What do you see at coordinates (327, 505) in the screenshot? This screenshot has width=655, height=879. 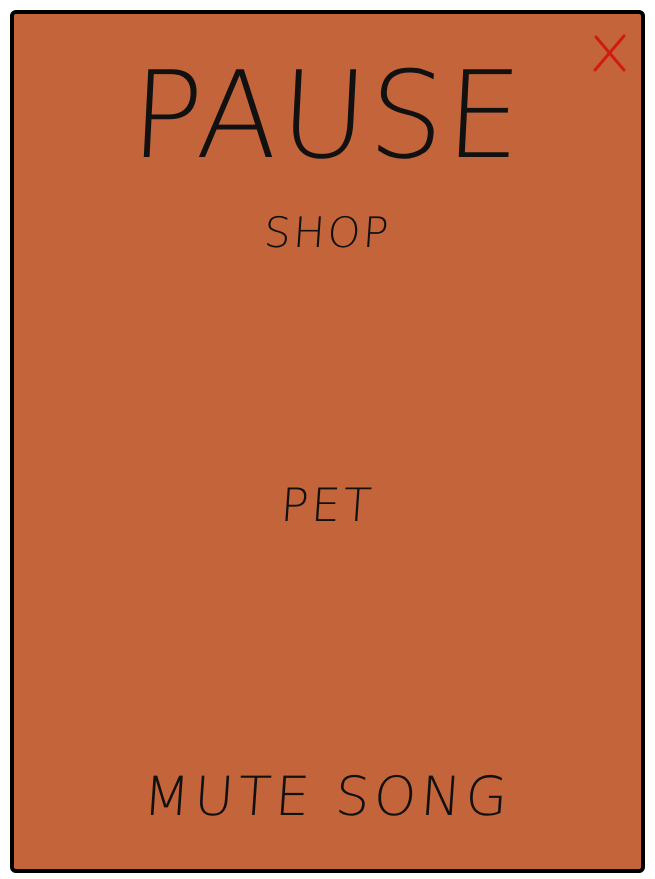 I see `pet-button: PET` at bounding box center [327, 505].